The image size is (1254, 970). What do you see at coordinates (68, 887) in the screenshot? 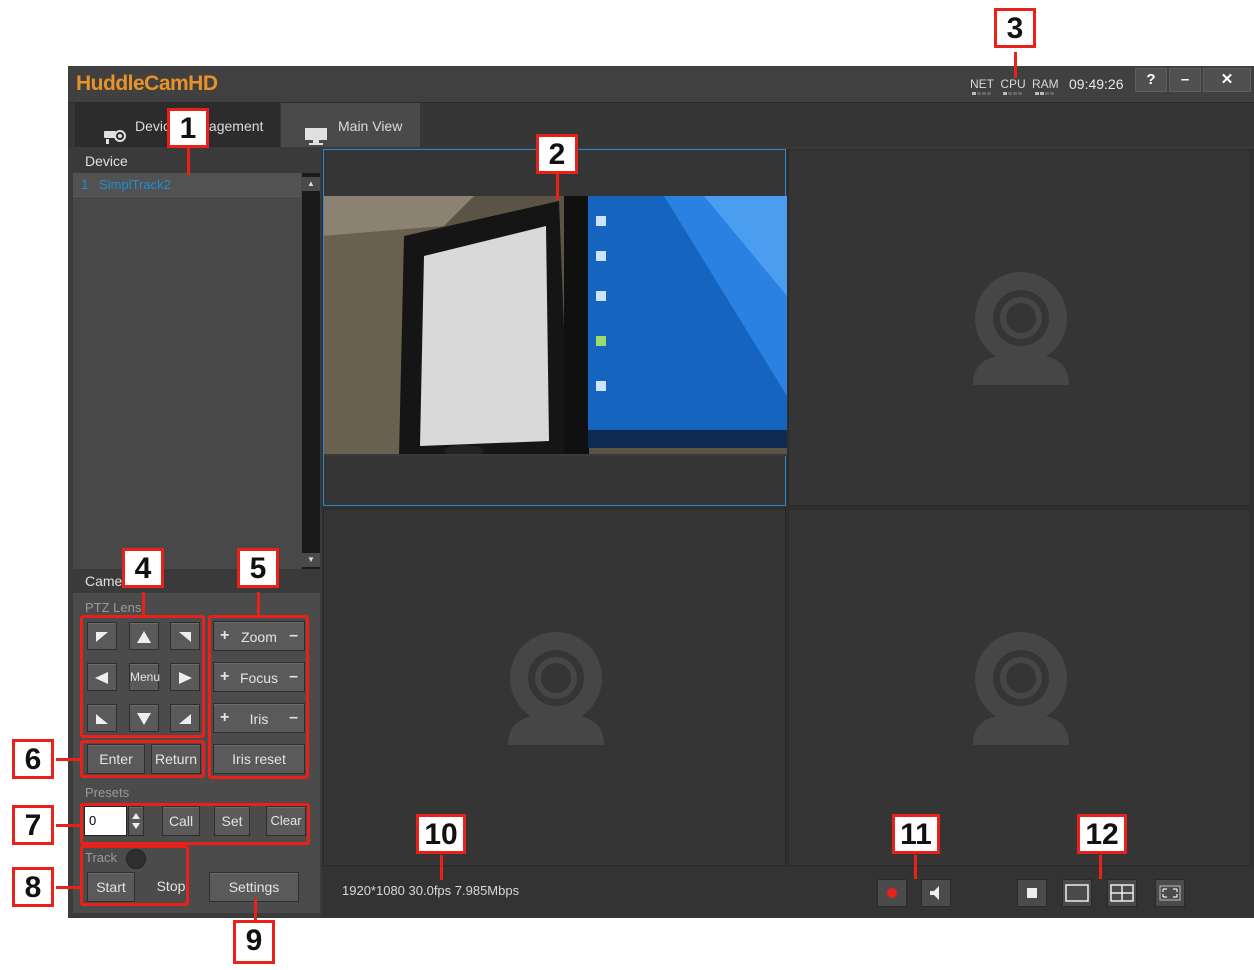
I see `callout-8-line` at bounding box center [68, 887].